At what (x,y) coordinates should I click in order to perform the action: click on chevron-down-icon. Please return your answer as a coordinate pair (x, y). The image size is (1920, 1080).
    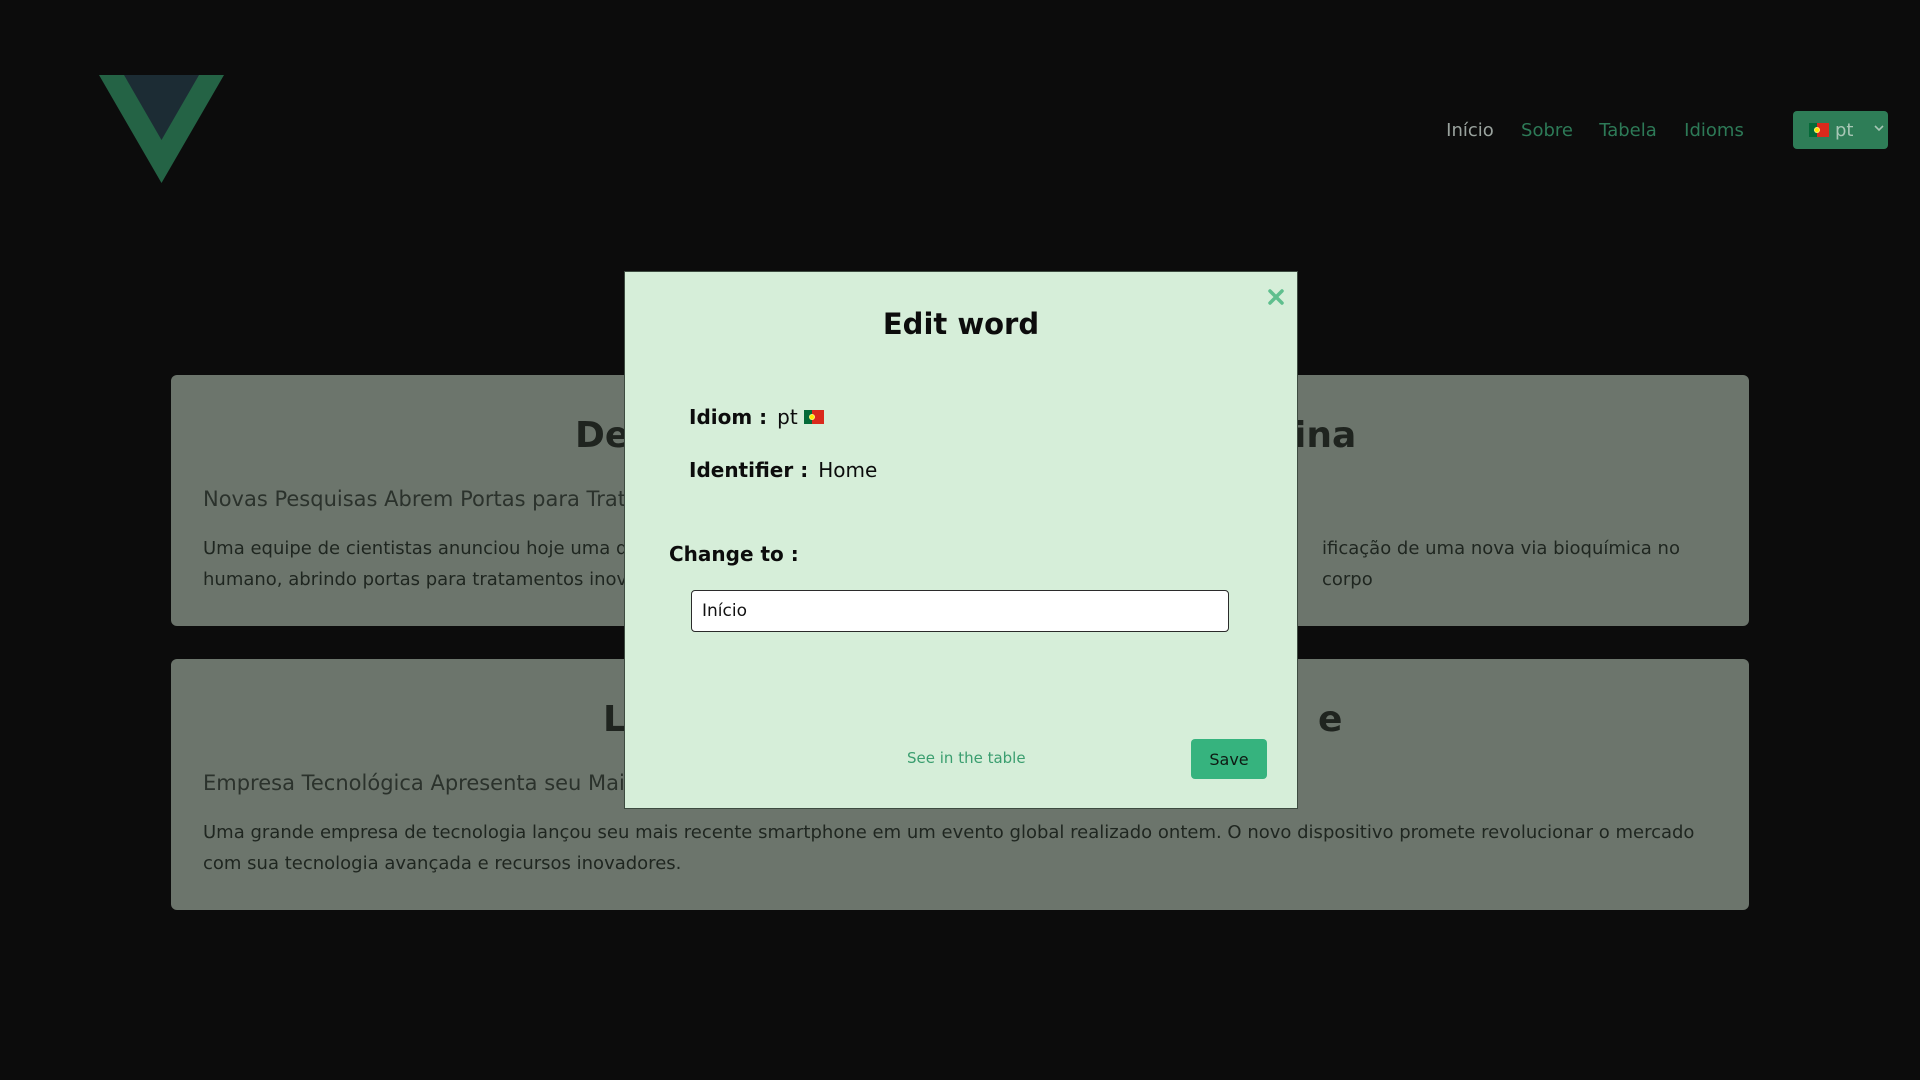
    Looking at the image, I should click on (1879, 128).